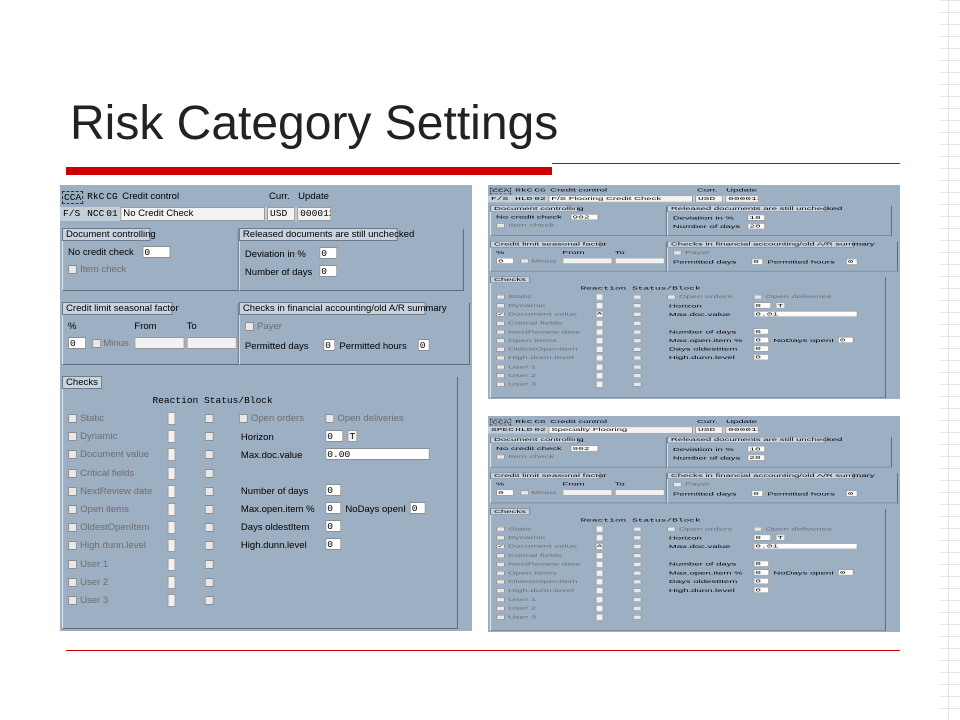 The image size is (960, 720). Describe the element at coordinates (761, 589) in the screenshot. I see `high-dunn-level-input: 0` at that location.